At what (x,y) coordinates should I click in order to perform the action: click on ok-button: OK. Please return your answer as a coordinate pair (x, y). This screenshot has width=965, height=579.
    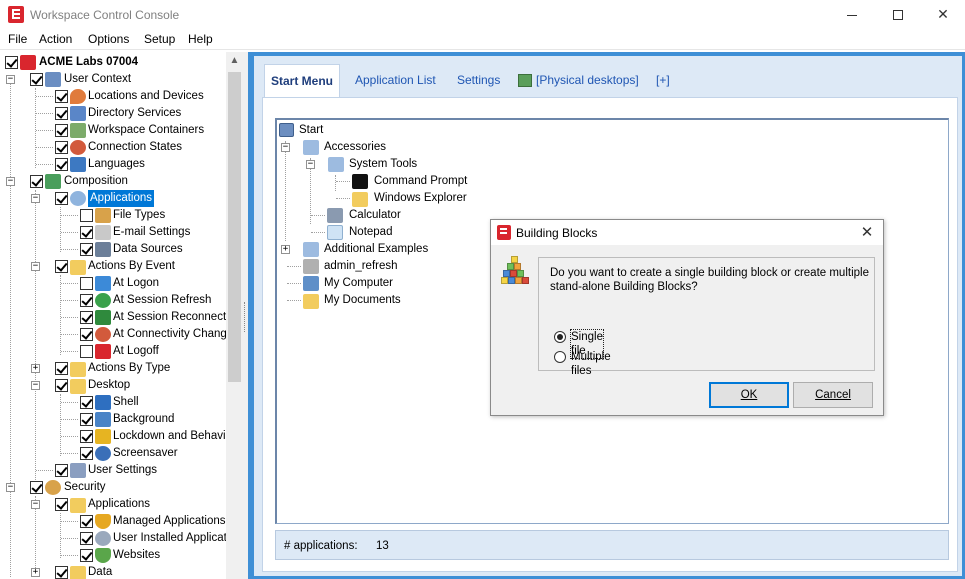
    Looking at the image, I should click on (749, 395).